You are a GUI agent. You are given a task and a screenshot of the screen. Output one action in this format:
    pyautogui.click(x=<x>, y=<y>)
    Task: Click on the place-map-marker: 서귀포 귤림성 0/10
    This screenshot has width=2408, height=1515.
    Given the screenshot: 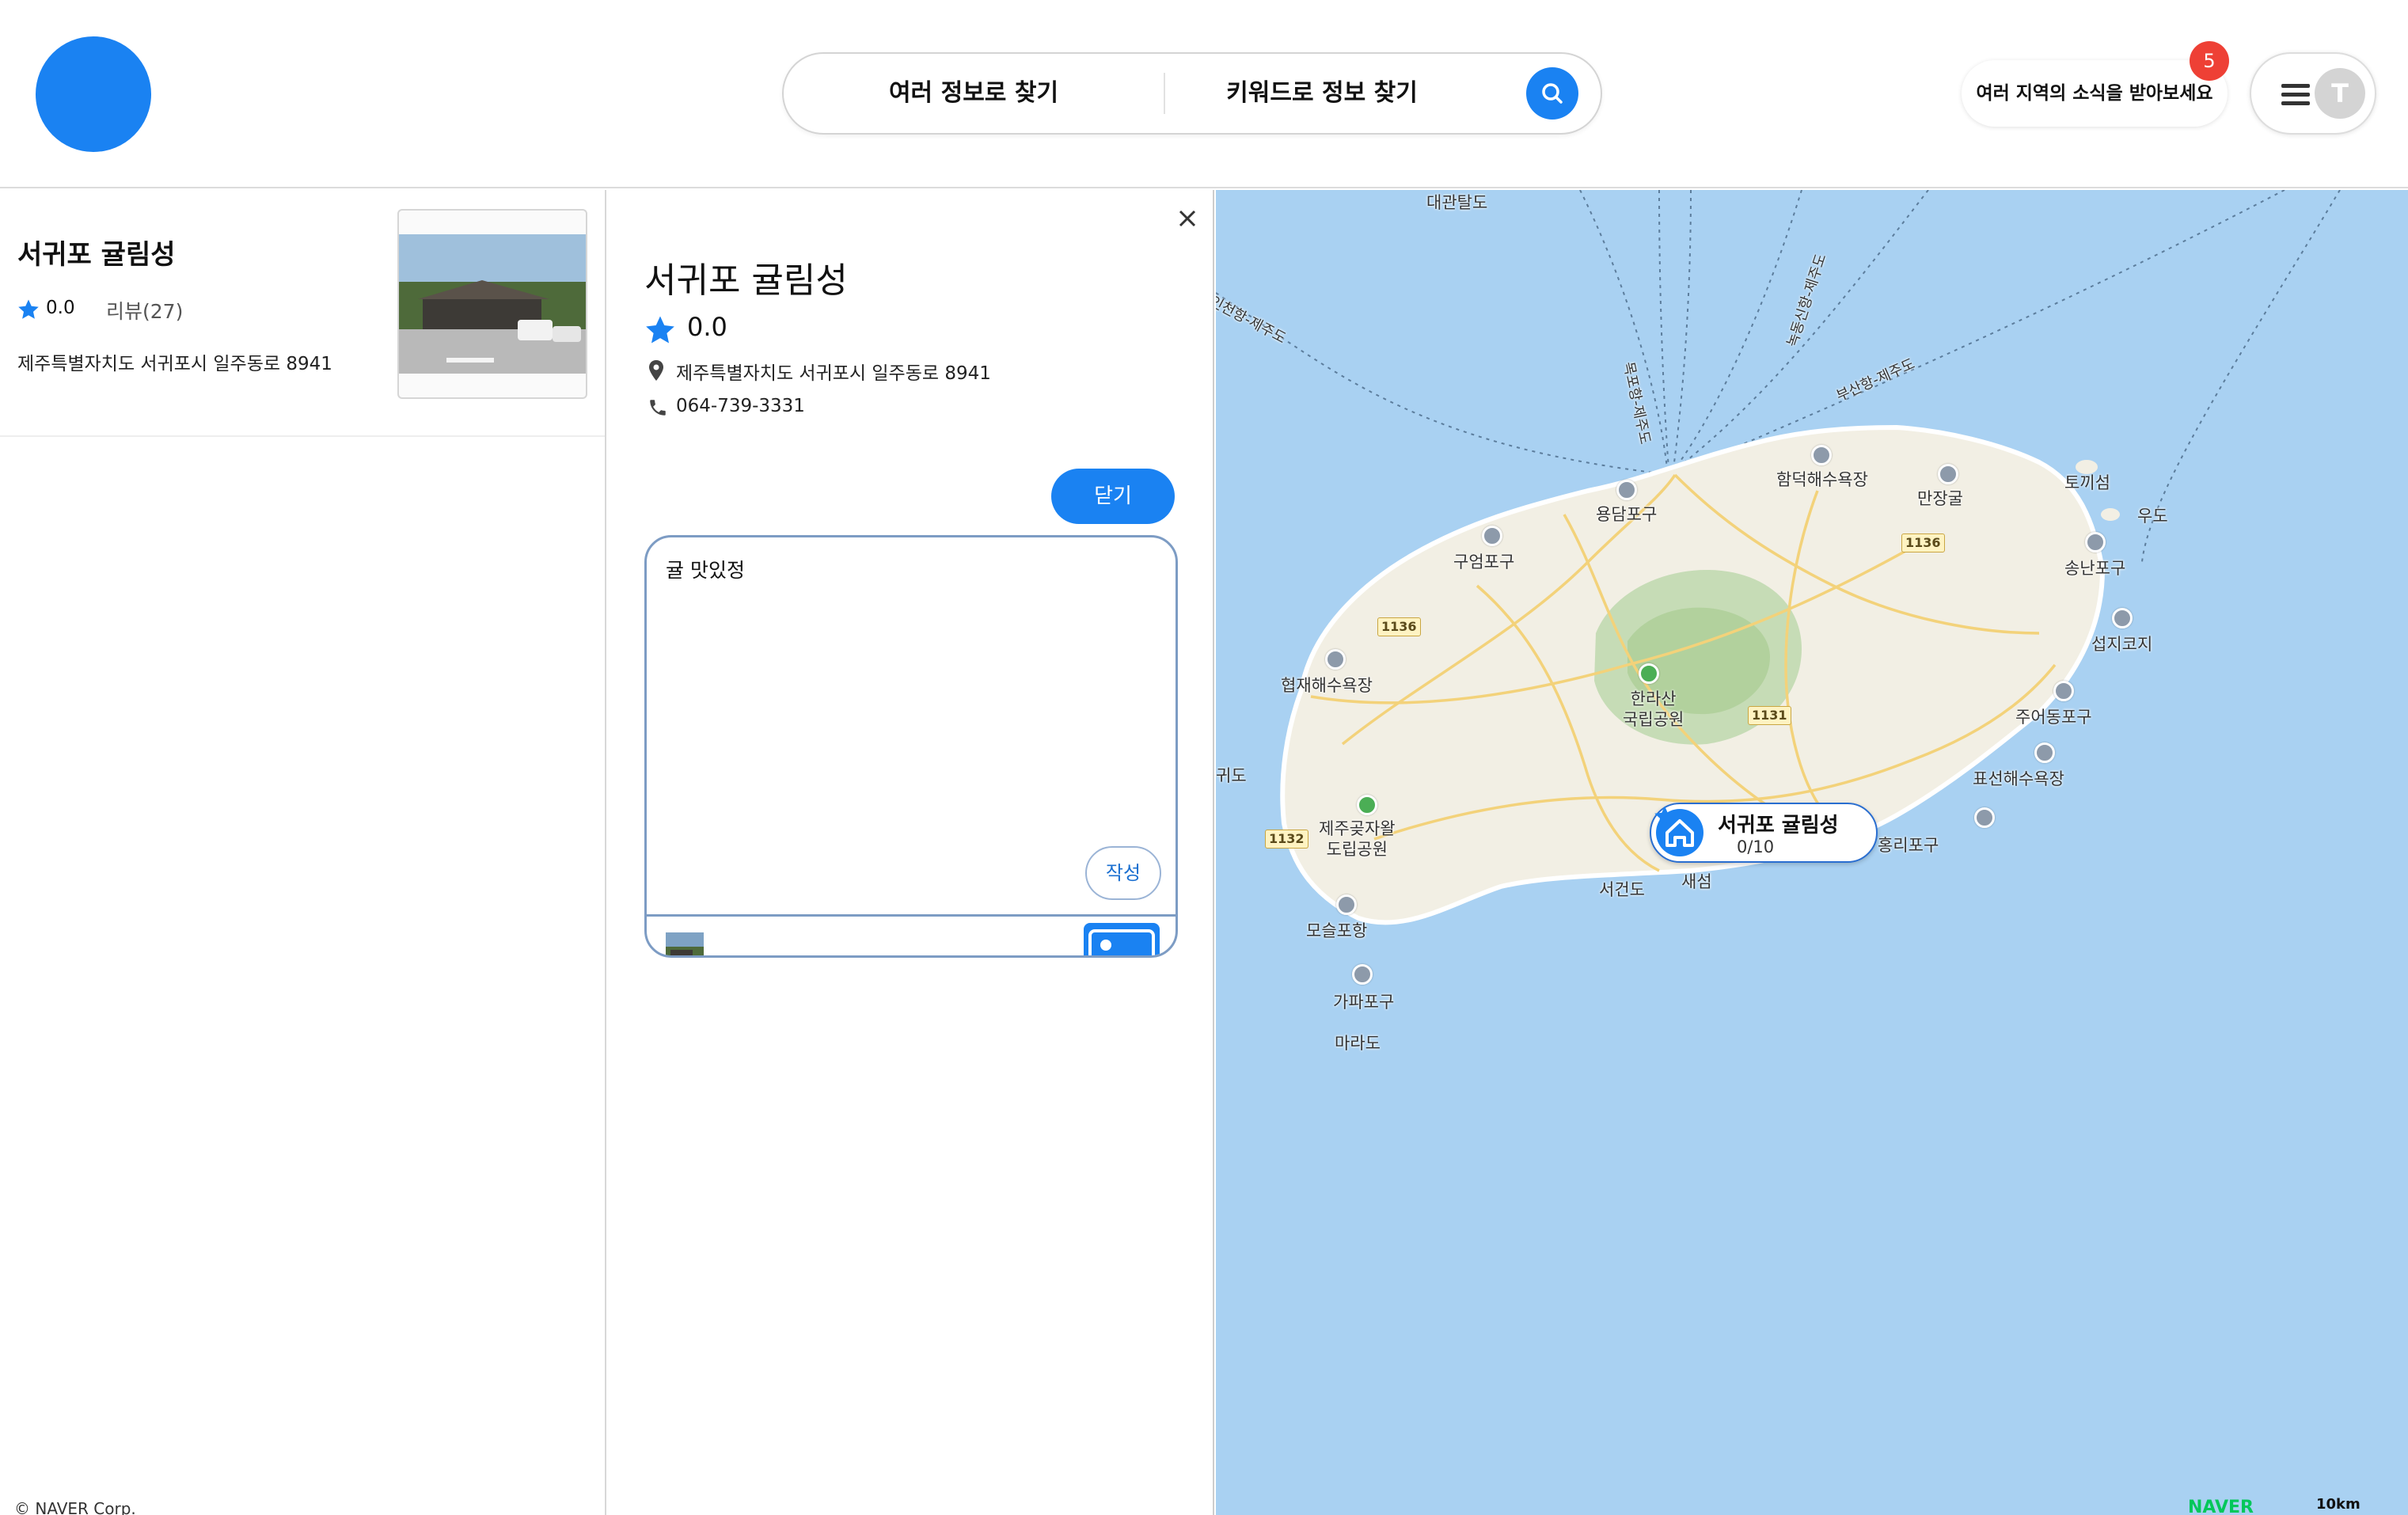 What is the action you would take?
    pyautogui.click(x=1764, y=833)
    